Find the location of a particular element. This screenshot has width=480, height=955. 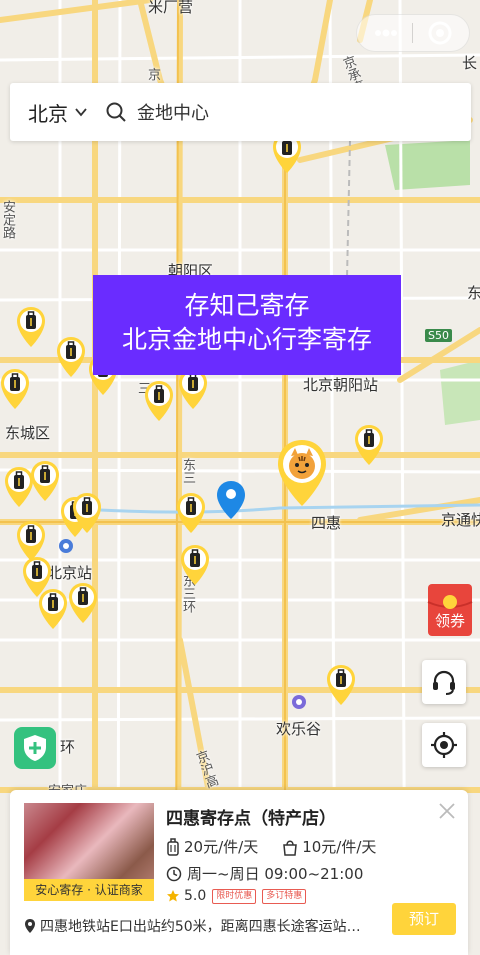

attraction-icon is located at coordinates (299, 702).